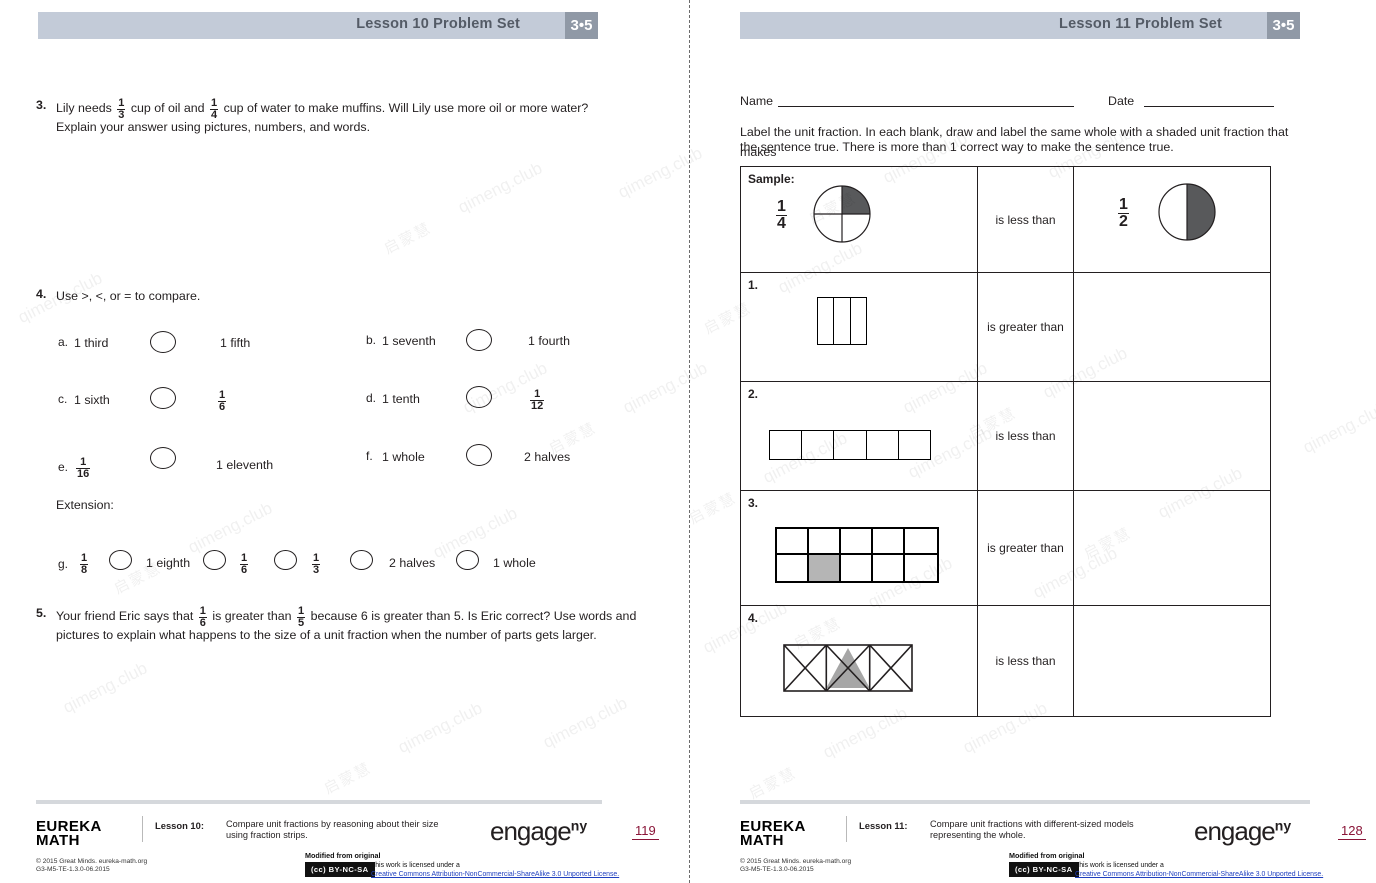 Image resolution: width=1376 pixels, height=883 pixels. Describe the element at coordinates (753, 285) in the screenshot. I see `row-1-number: 1.` at that location.